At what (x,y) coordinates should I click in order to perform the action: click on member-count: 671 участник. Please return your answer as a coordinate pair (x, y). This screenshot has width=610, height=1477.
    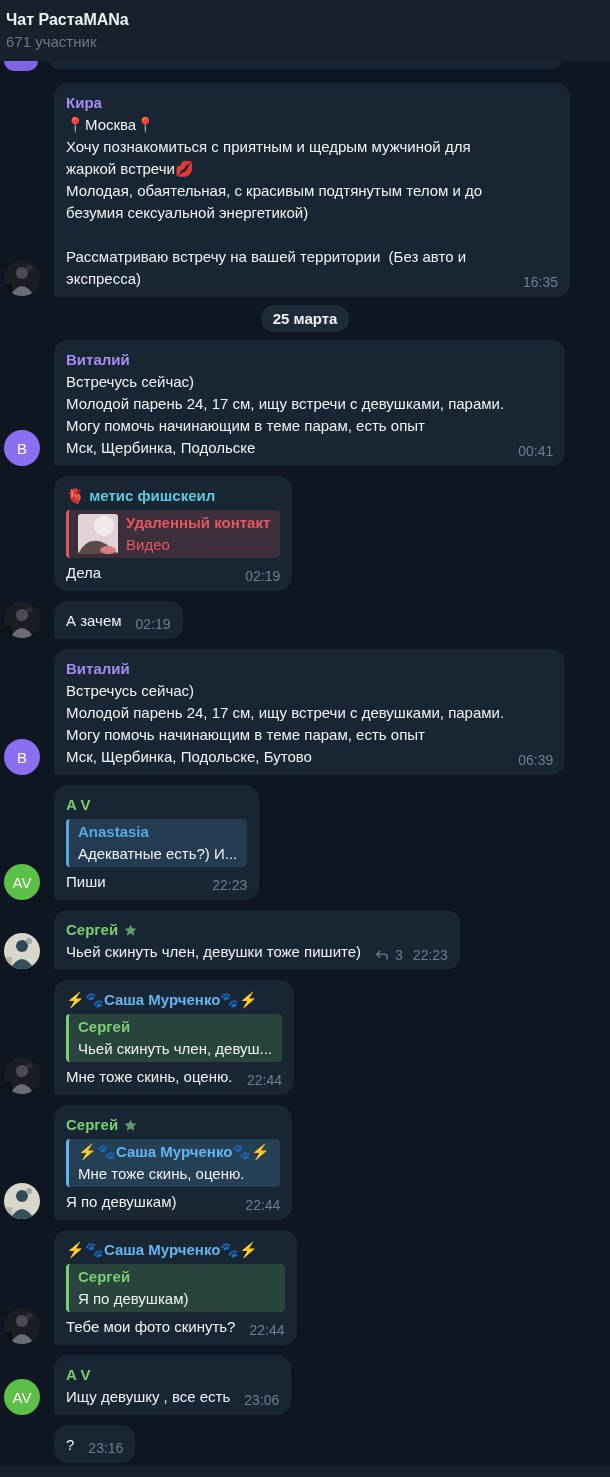
    Looking at the image, I should click on (52, 42).